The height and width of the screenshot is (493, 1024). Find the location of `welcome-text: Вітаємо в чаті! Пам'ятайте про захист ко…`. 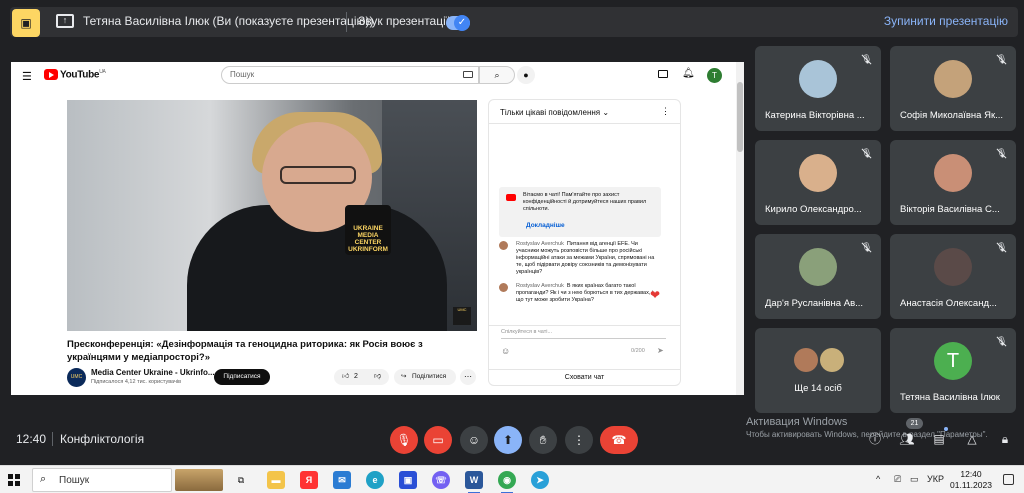

welcome-text: Вітаємо в чаті! Пам'ятайте про захист ко… is located at coordinates (585, 202).